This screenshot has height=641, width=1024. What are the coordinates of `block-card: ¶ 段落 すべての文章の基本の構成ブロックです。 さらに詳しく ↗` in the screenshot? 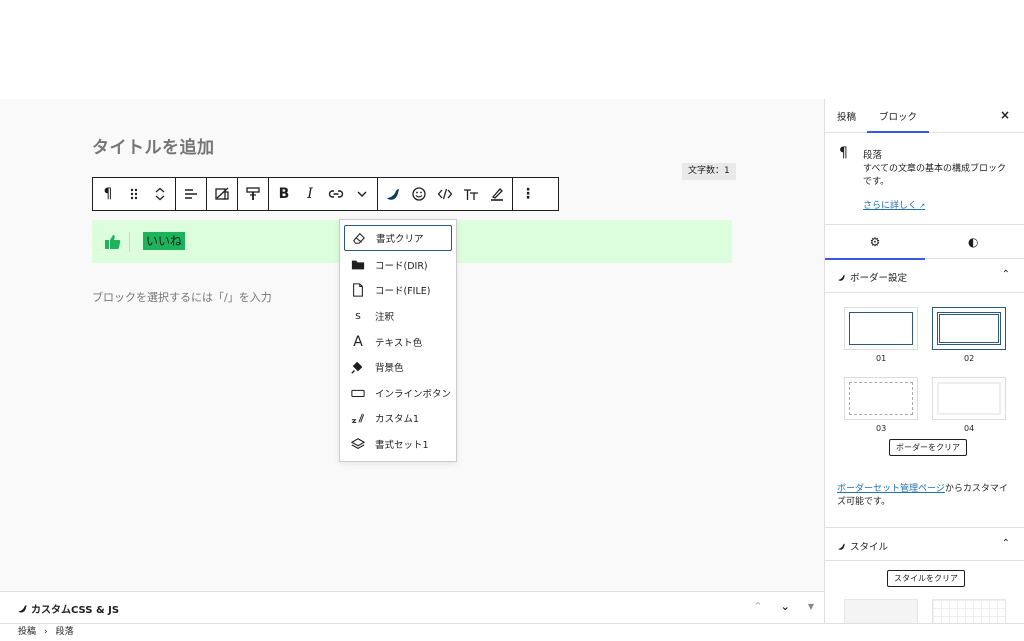 It's located at (924, 179).